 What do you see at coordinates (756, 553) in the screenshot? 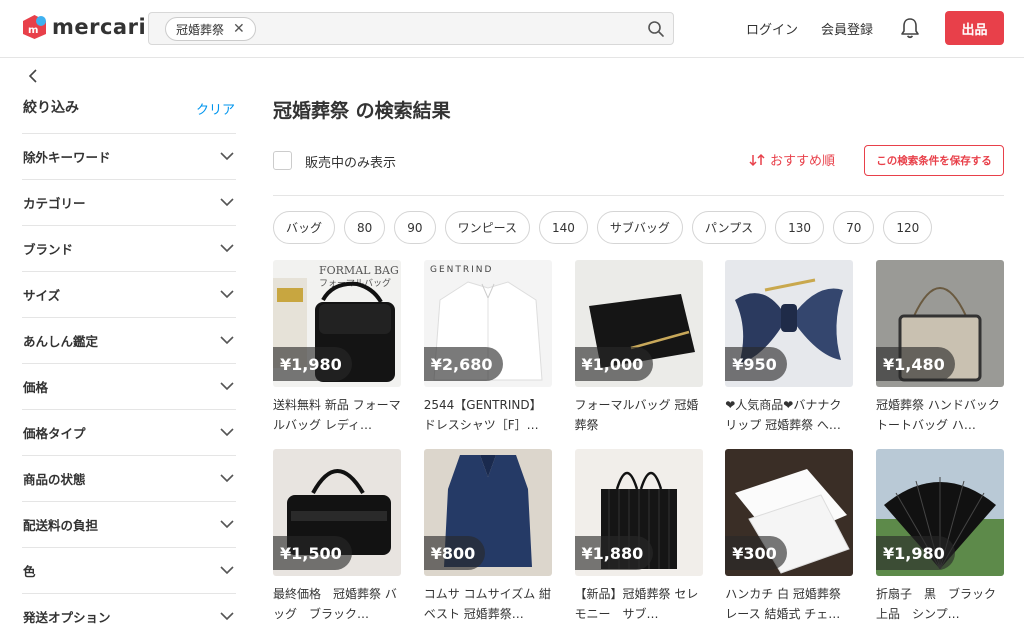
I see `price-badge: ¥300` at bounding box center [756, 553].